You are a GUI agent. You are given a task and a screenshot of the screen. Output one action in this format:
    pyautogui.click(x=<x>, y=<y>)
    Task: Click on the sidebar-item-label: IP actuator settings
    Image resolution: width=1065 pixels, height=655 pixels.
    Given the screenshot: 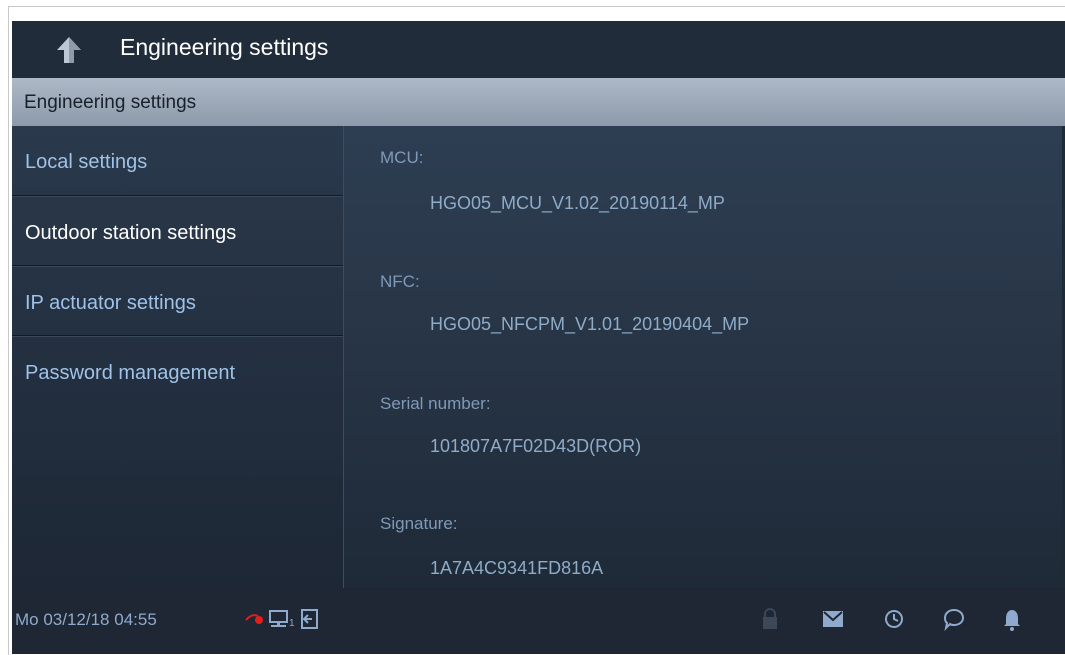 What is the action you would take?
    pyautogui.click(x=110, y=303)
    